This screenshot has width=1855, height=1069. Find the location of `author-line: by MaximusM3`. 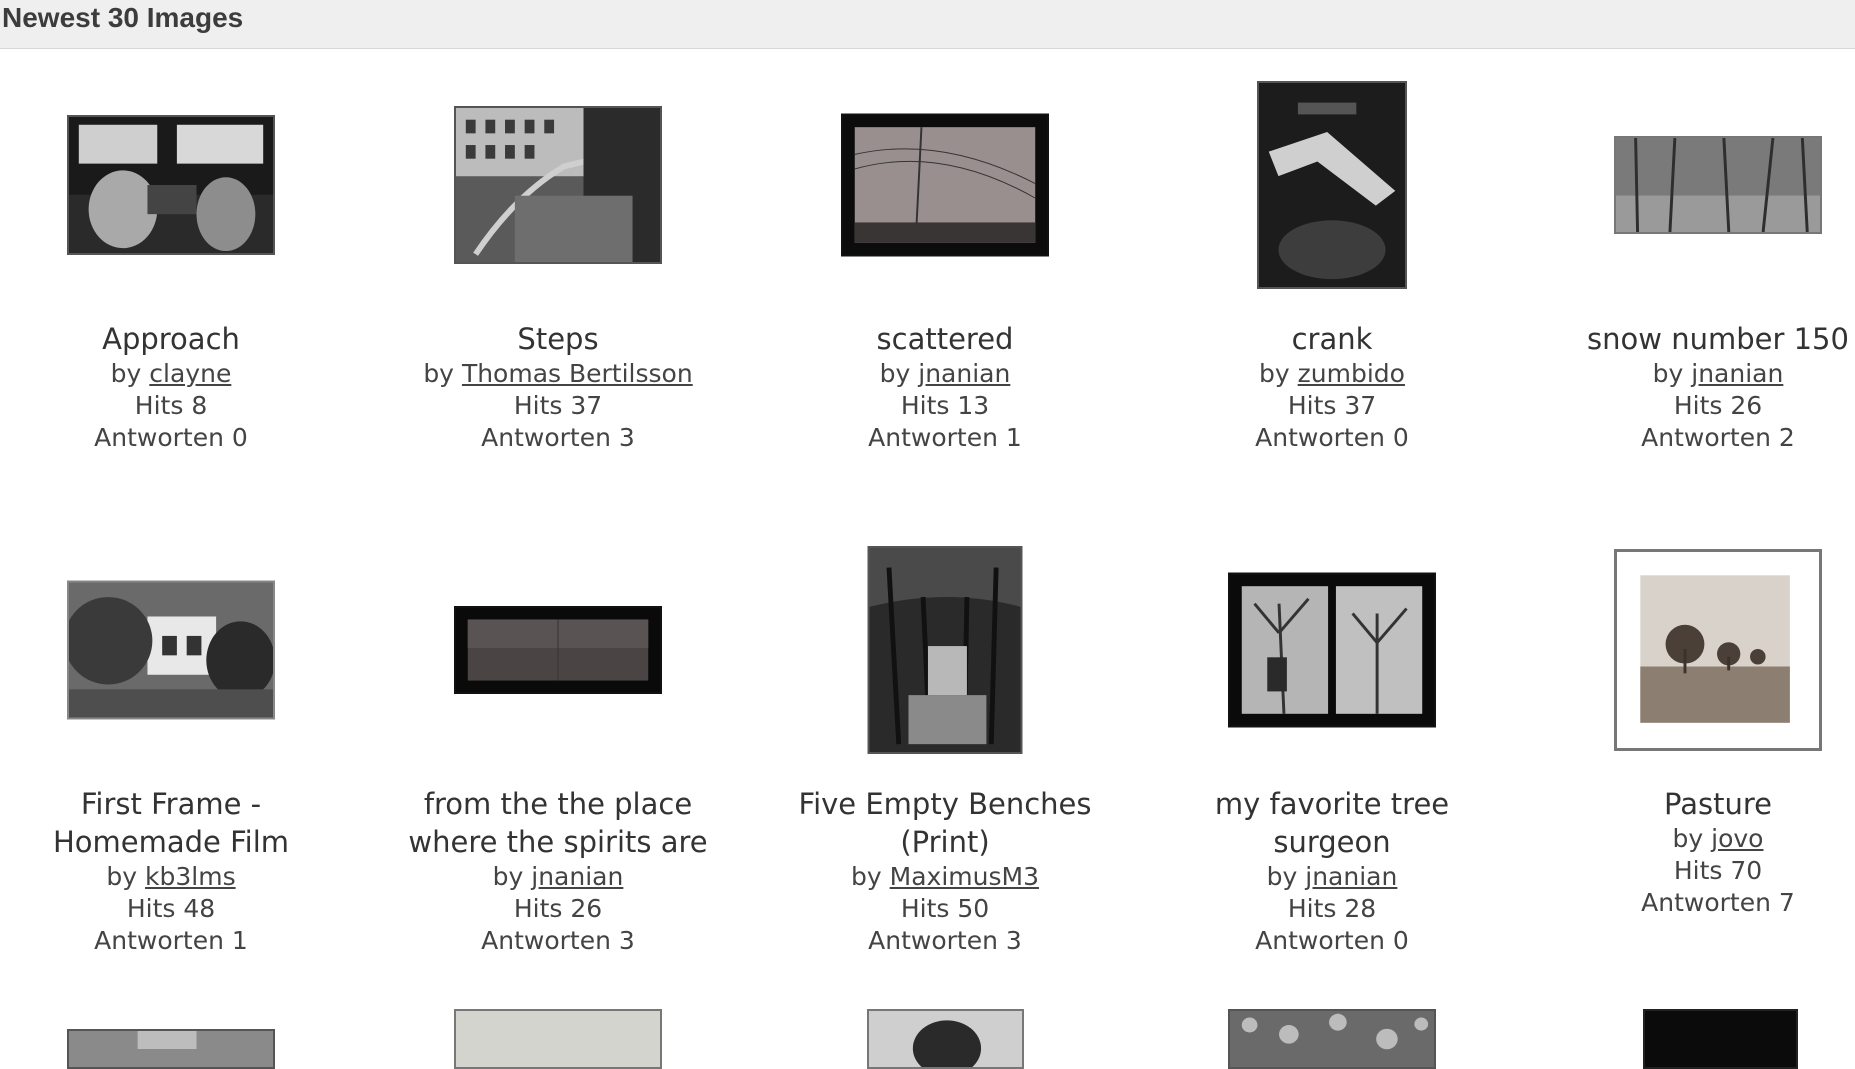

author-line: by MaximusM3 is located at coordinates (945, 876).